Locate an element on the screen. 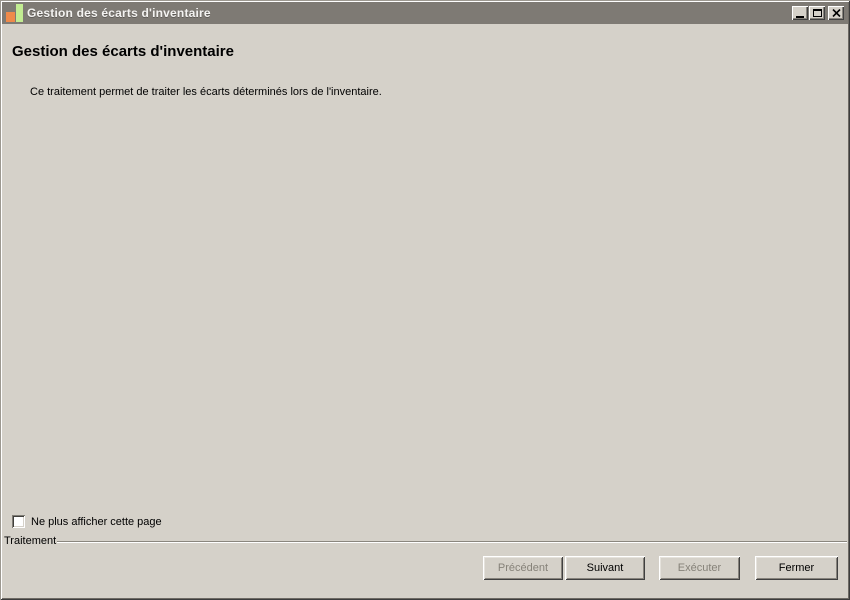 This screenshot has width=850, height=600. checkbox-icon is located at coordinates (18, 521).